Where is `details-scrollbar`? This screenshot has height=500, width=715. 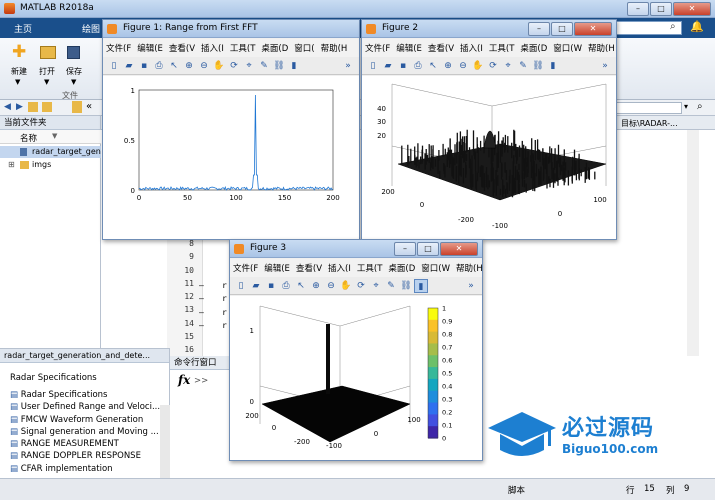 details-scrollbar is located at coordinates (165, 442).